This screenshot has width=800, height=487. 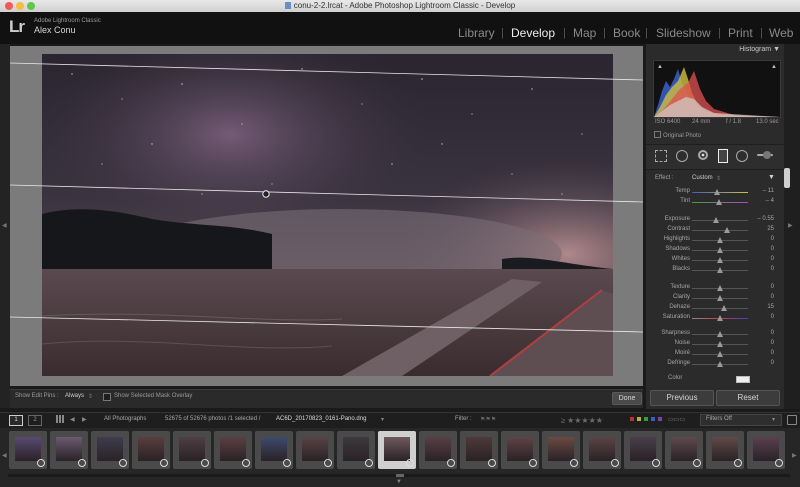 I want to click on collapse-right-panel-icon: ▶, so click(x=790, y=225).